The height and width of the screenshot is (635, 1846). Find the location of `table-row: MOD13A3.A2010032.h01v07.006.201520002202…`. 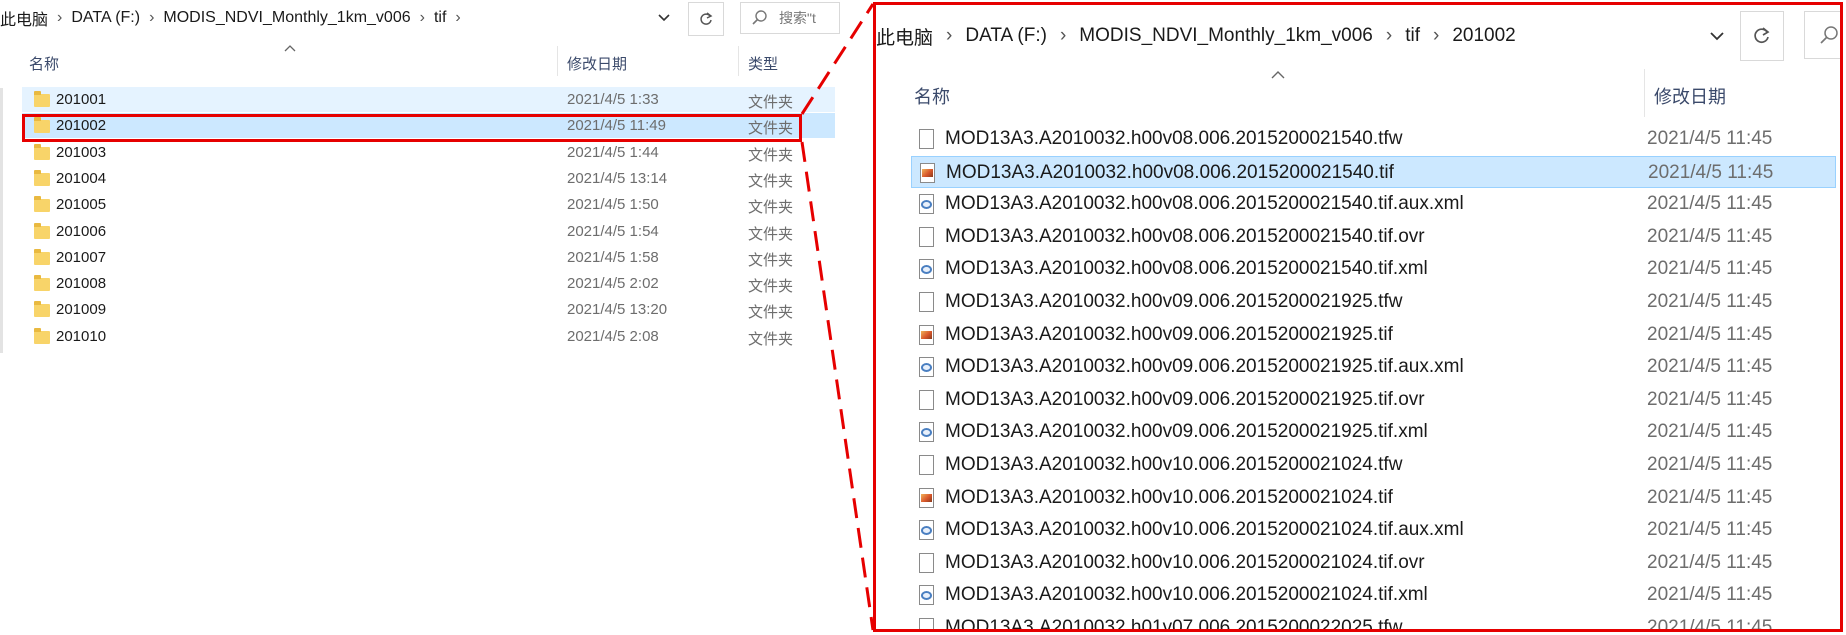

table-row: MOD13A3.A2010032.h01v07.006.201520002202… is located at coordinates (1373, 622).